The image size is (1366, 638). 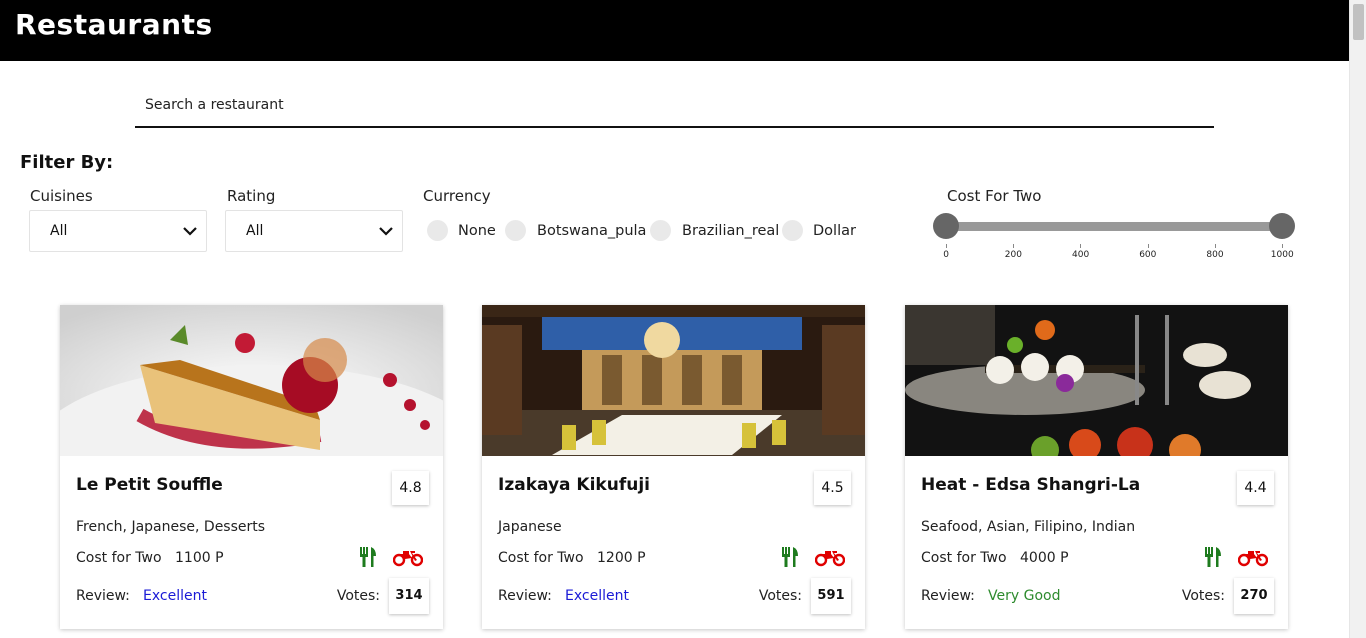 I want to click on cuisines-label: Cuisines, so click(x=61, y=196).